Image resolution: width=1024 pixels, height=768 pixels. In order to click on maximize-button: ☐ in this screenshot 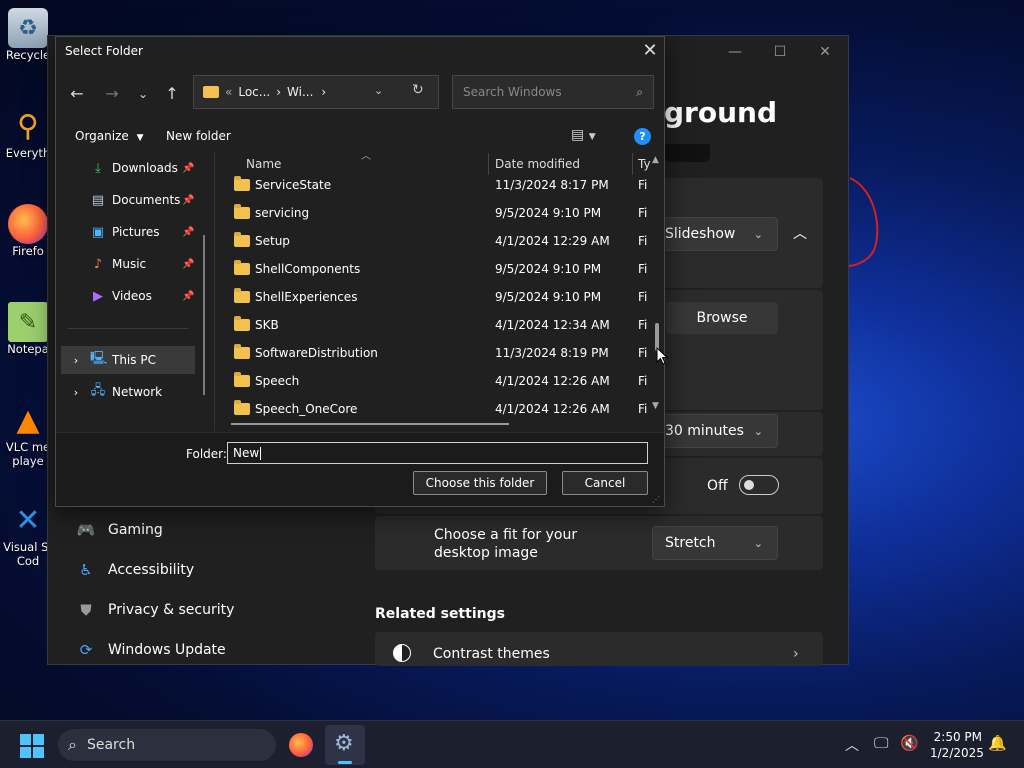, I will do `click(780, 54)`.